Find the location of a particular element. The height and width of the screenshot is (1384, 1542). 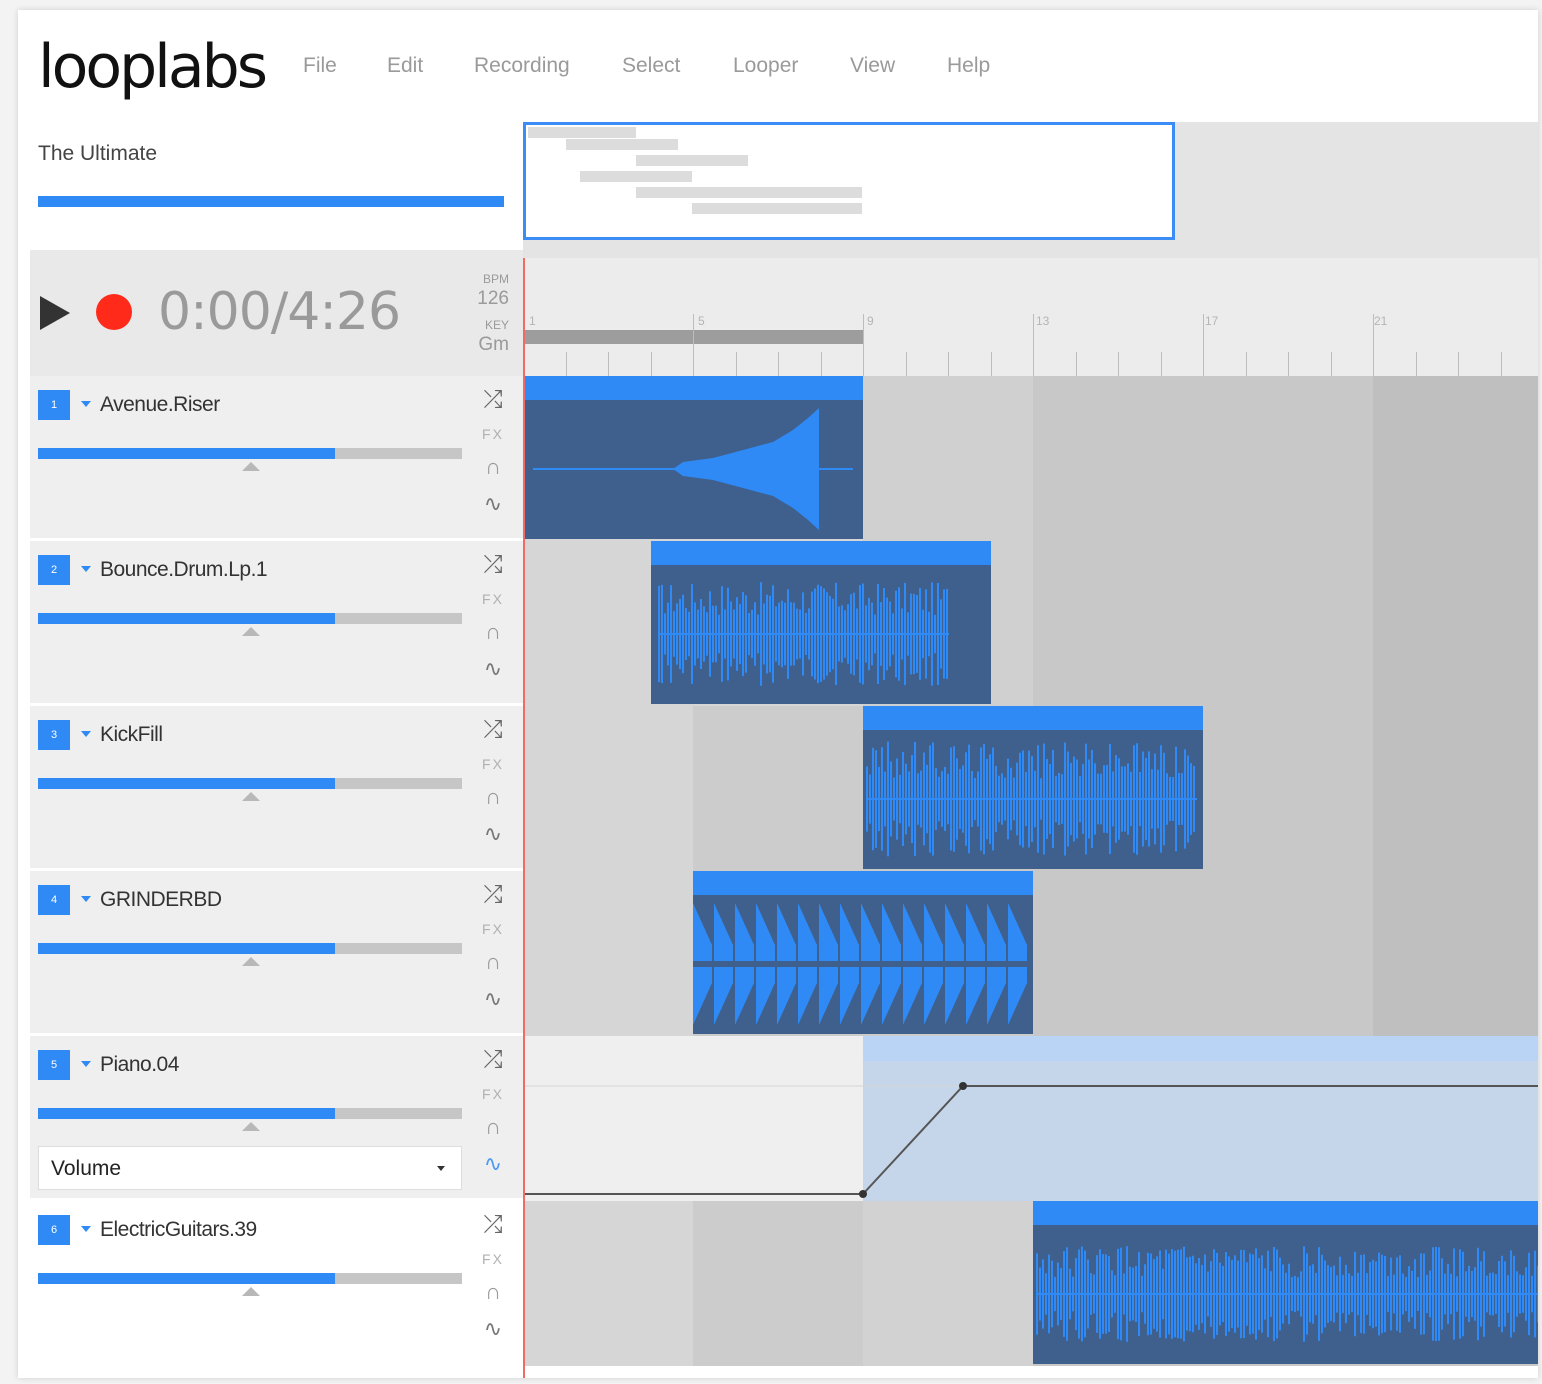

play-icon is located at coordinates (55, 313).